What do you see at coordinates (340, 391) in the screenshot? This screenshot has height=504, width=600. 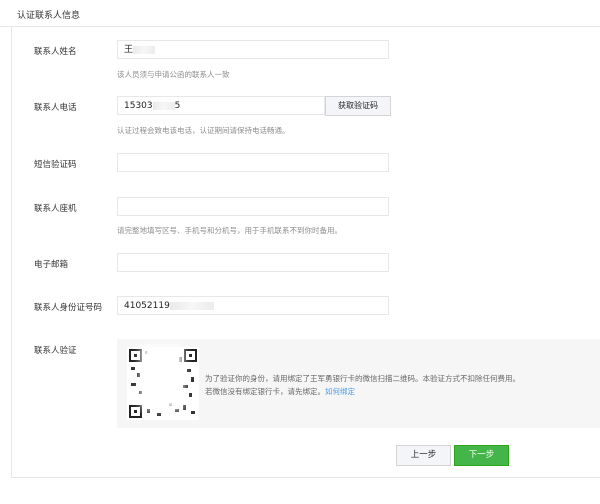 I see `how-to-bind-link: 如何绑定` at bounding box center [340, 391].